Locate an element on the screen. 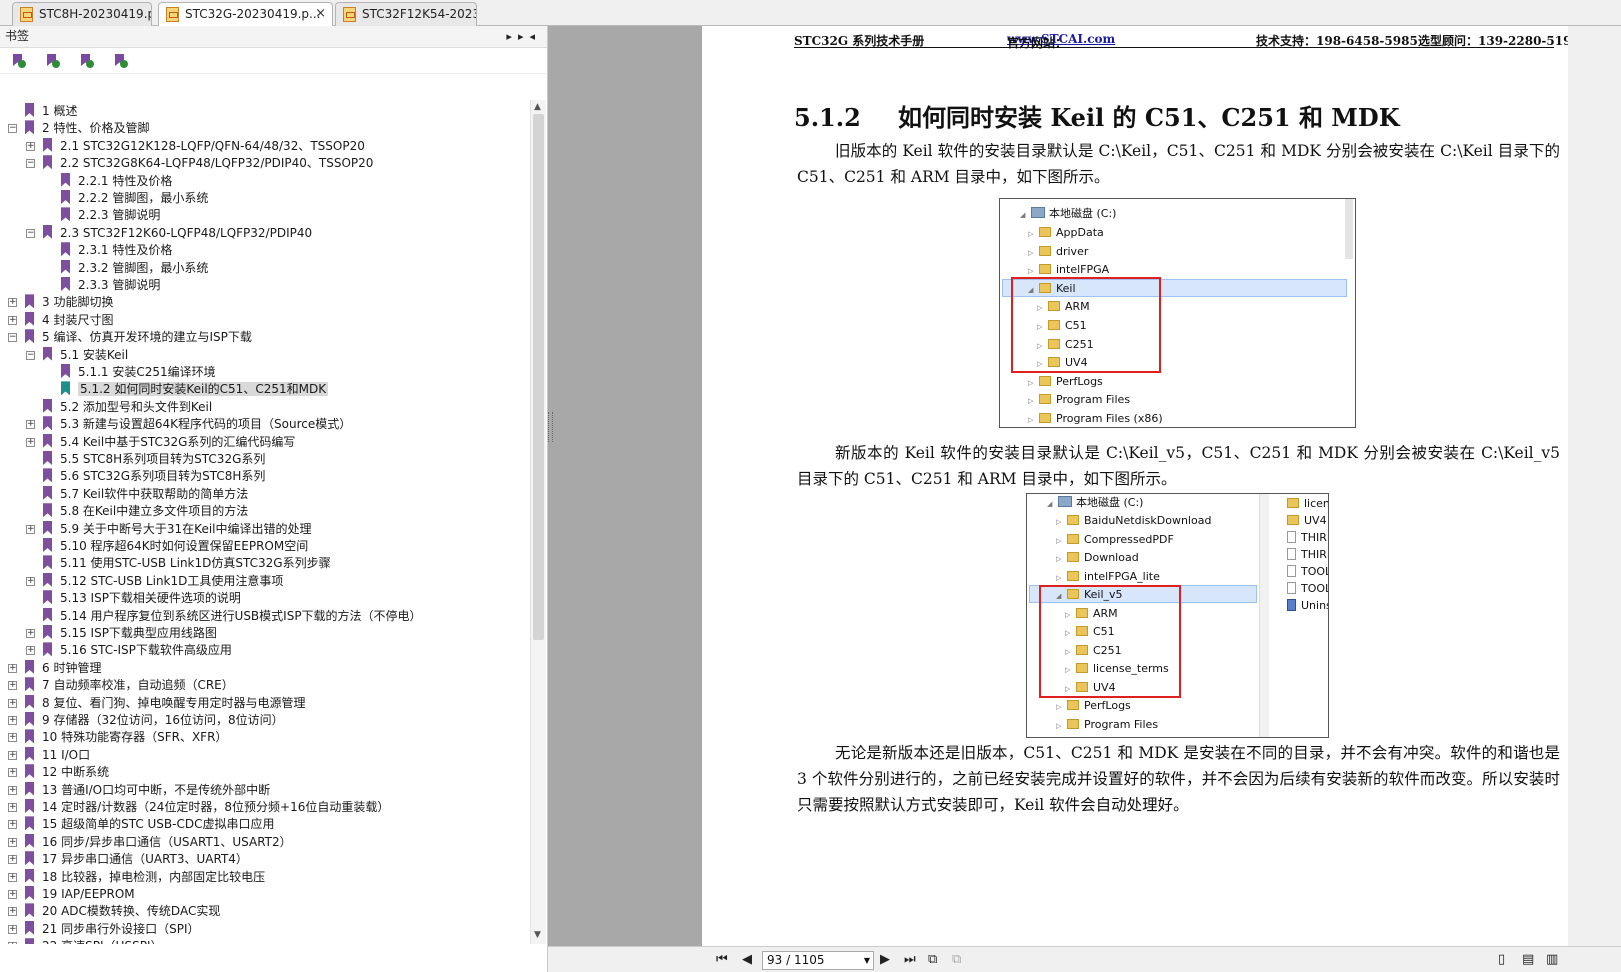 The image size is (1621, 972). bookmark-item: 10 特殊功能寄存器（SFR、XFR） is located at coordinates (126, 737).